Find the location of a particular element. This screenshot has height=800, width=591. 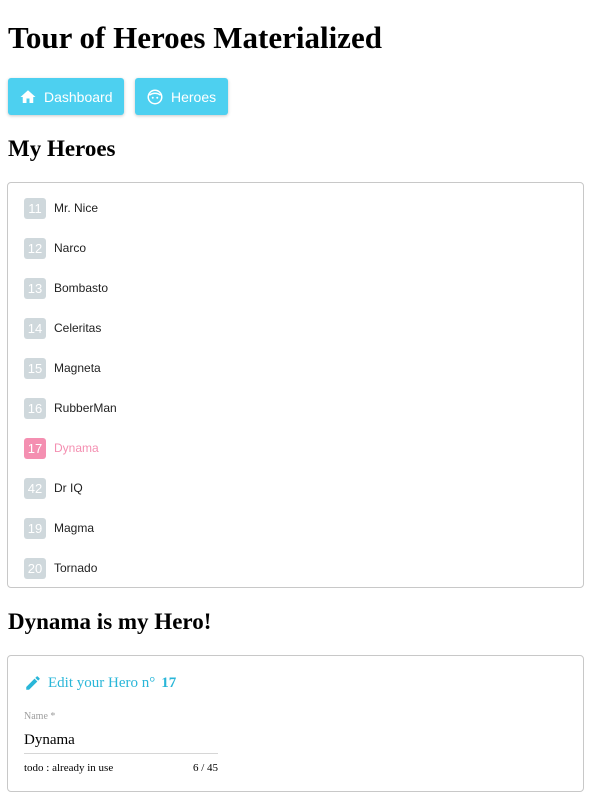

hero-list-item: 12 Narco is located at coordinates (55, 248).